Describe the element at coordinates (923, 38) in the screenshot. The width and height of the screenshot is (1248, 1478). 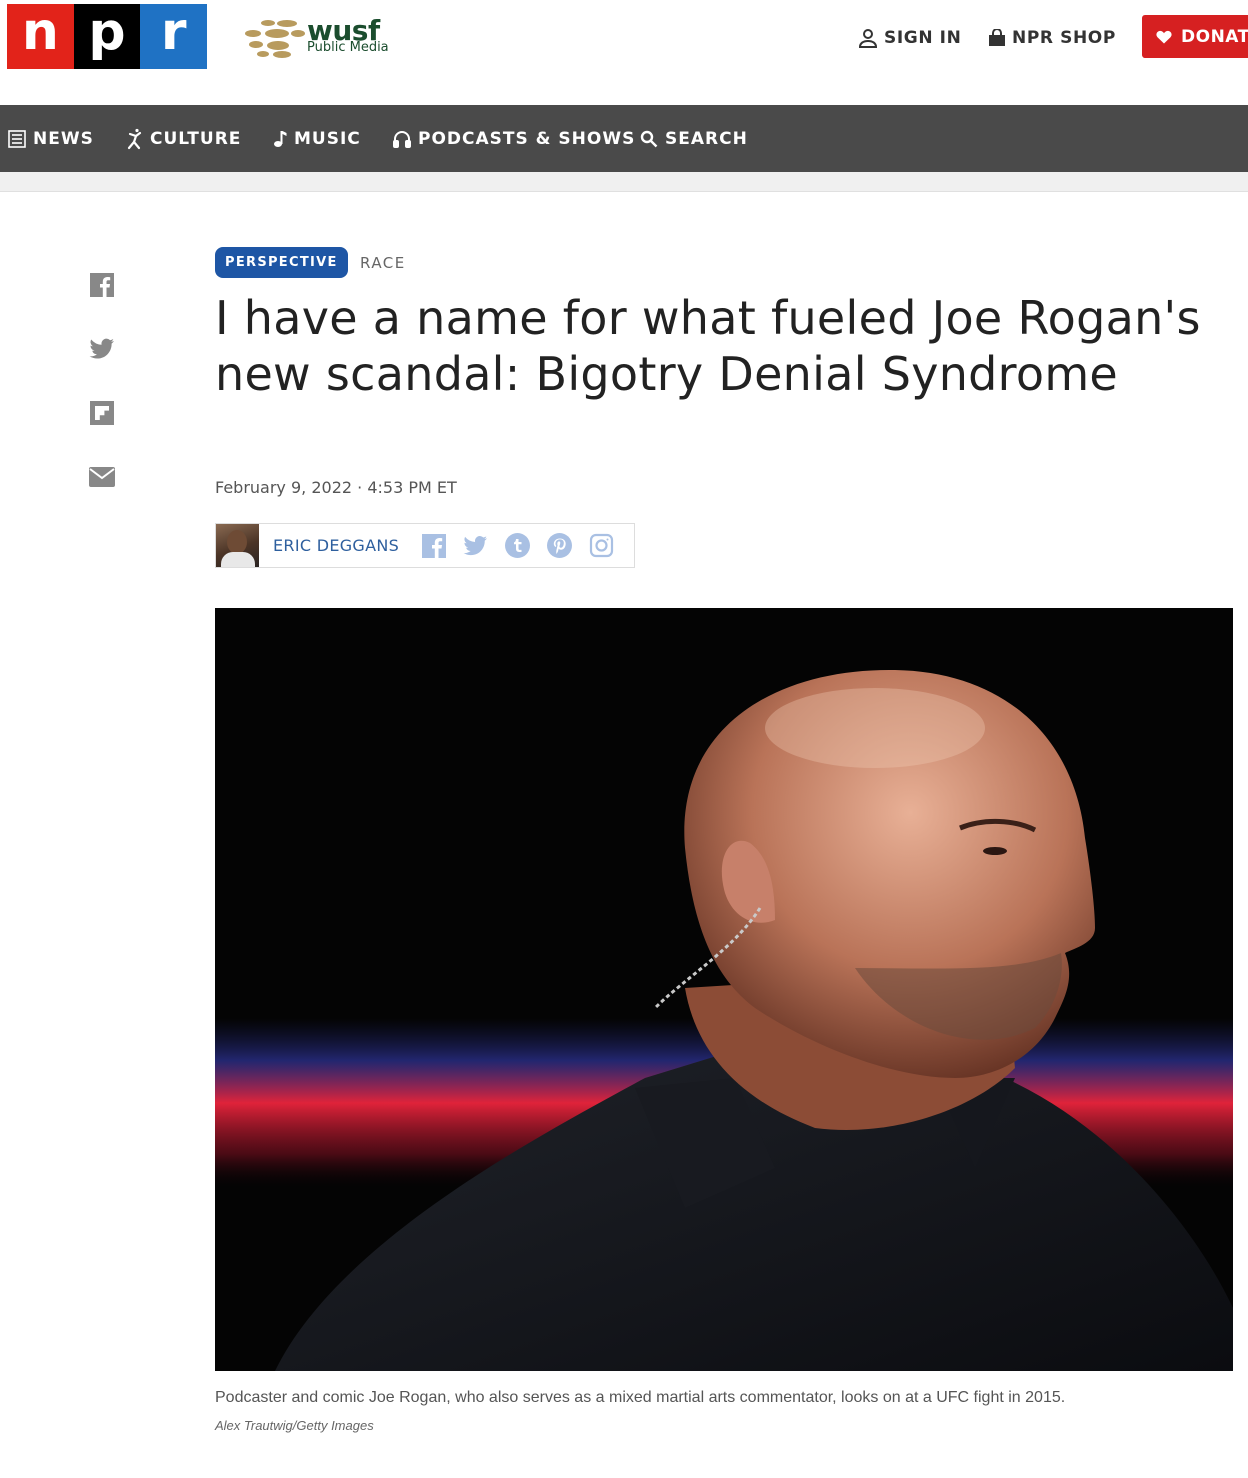
I see `sign-in-label: SIGN IN` at that location.